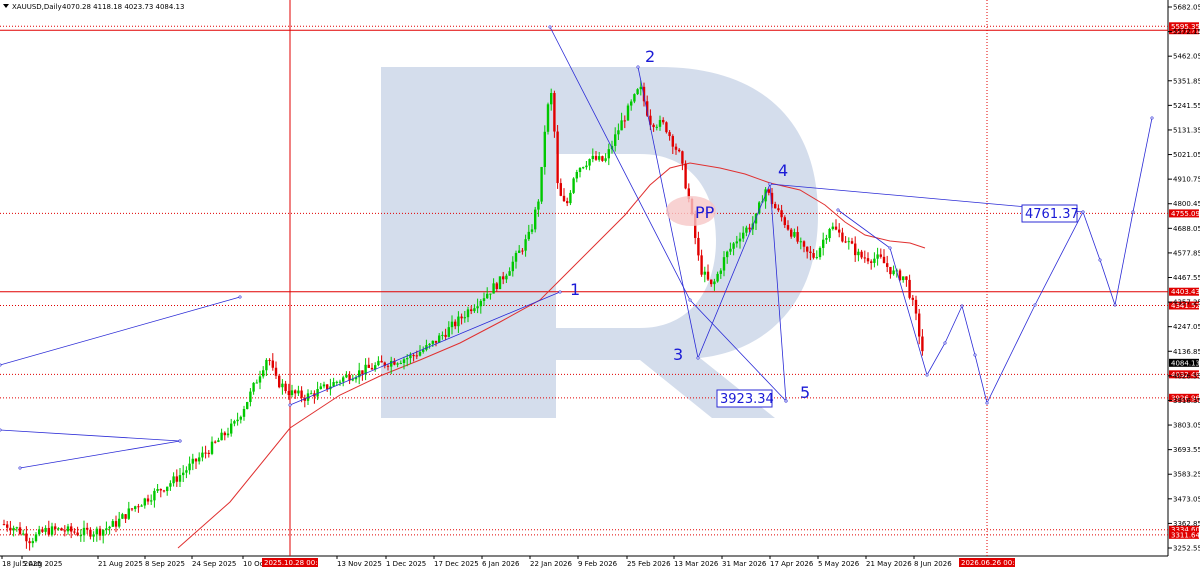  Describe the element at coordinates (1185, 535) in the screenshot. I see `price-level-label: 3311.64` at that location.